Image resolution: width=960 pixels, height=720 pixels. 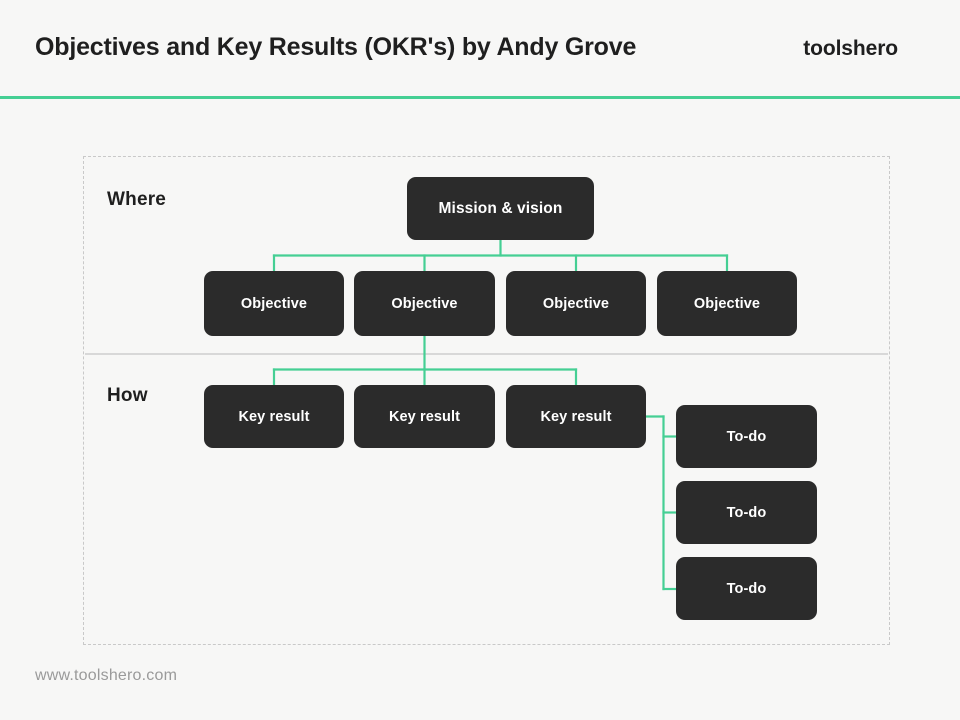 I want to click on node-objective-4: Objective, so click(x=727, y=303).